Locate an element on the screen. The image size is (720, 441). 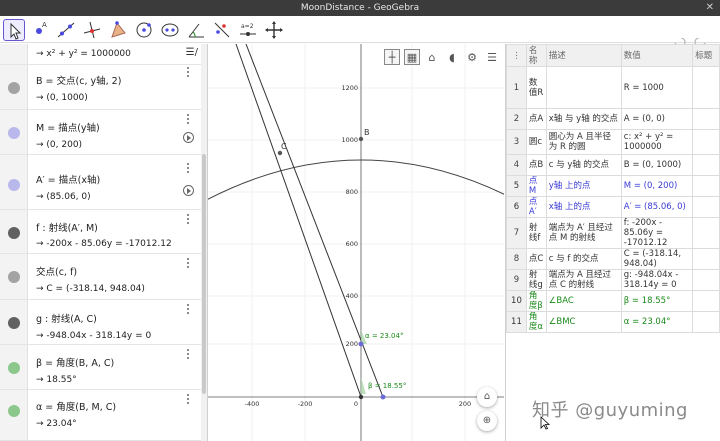
slider-label: a=2 is located at coordinates (247, 26).